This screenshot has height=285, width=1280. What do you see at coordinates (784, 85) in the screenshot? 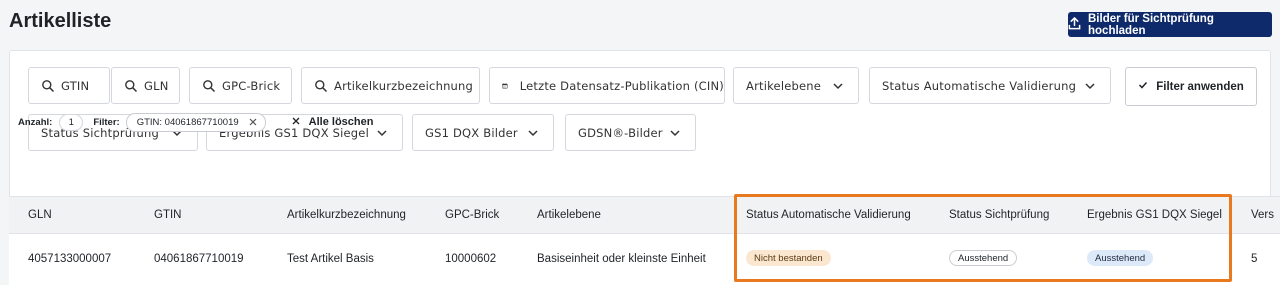
I see `filter-article-level-label: Artikelebene` at bounding box center [784, 85].